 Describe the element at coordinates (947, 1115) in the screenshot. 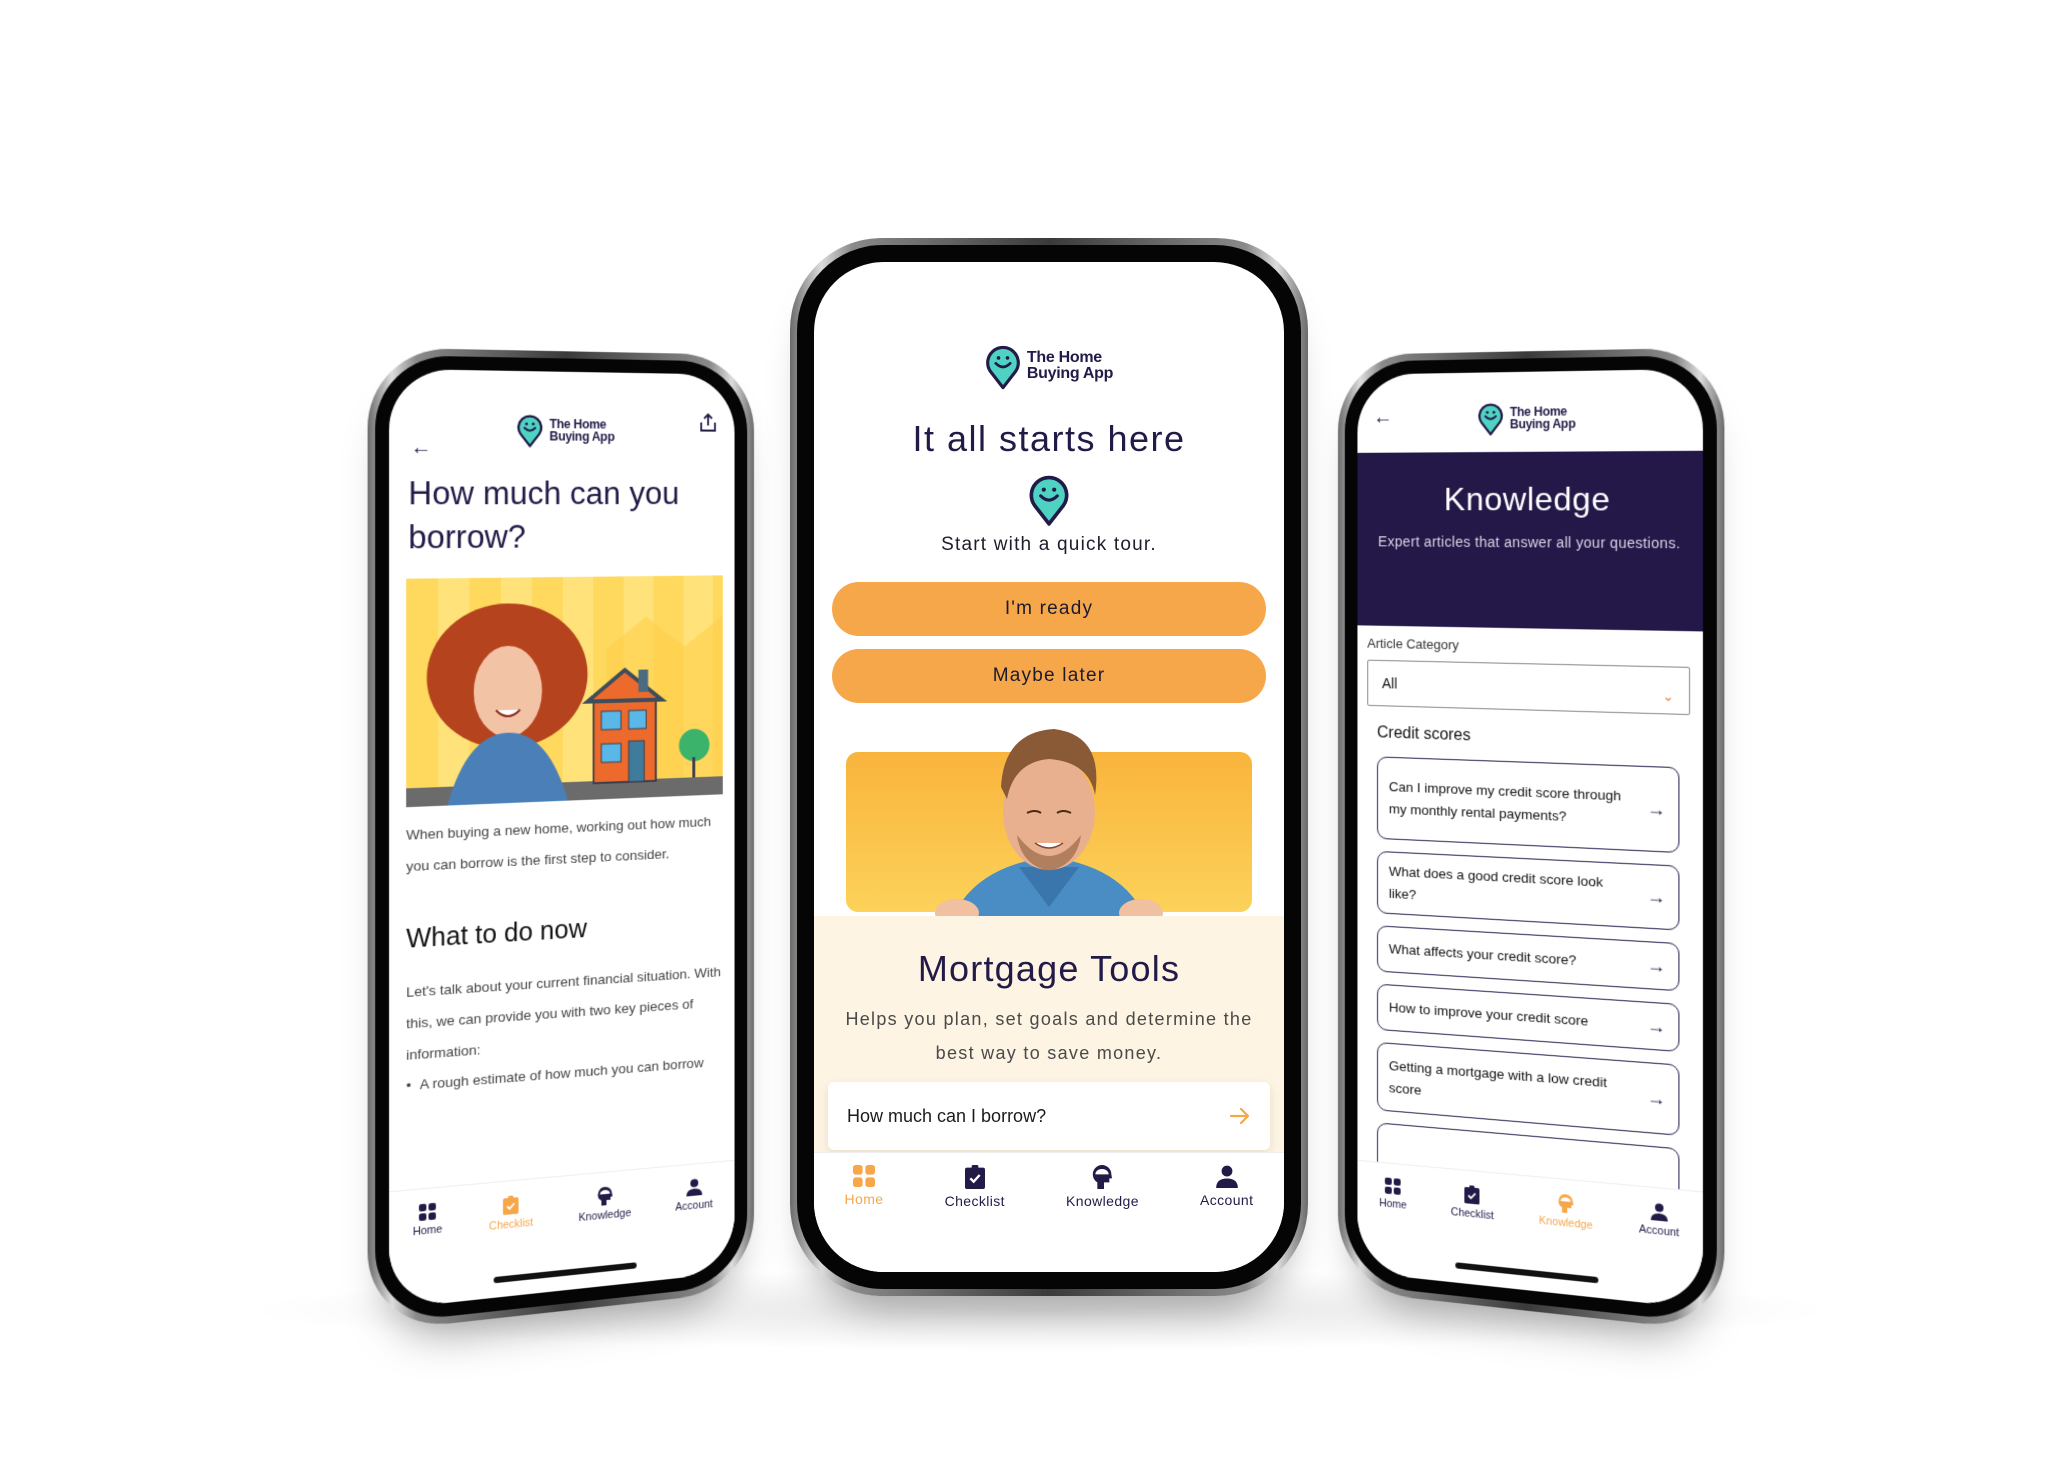

I see `tool-card-label: How much can I borrow?` at that location.